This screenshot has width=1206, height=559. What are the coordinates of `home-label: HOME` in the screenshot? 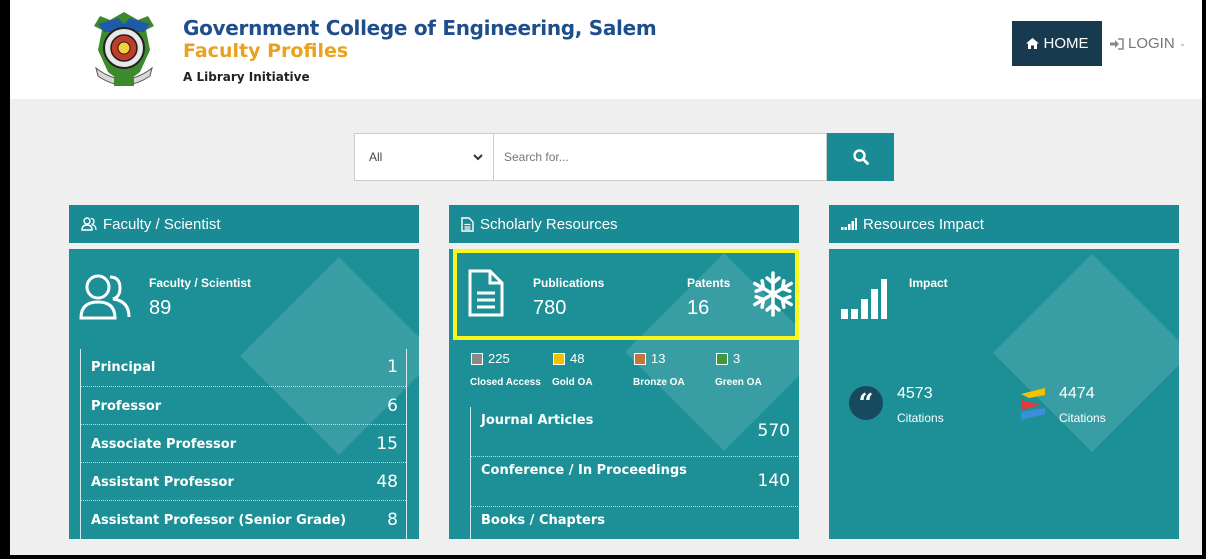 It's located at (1066, 43).